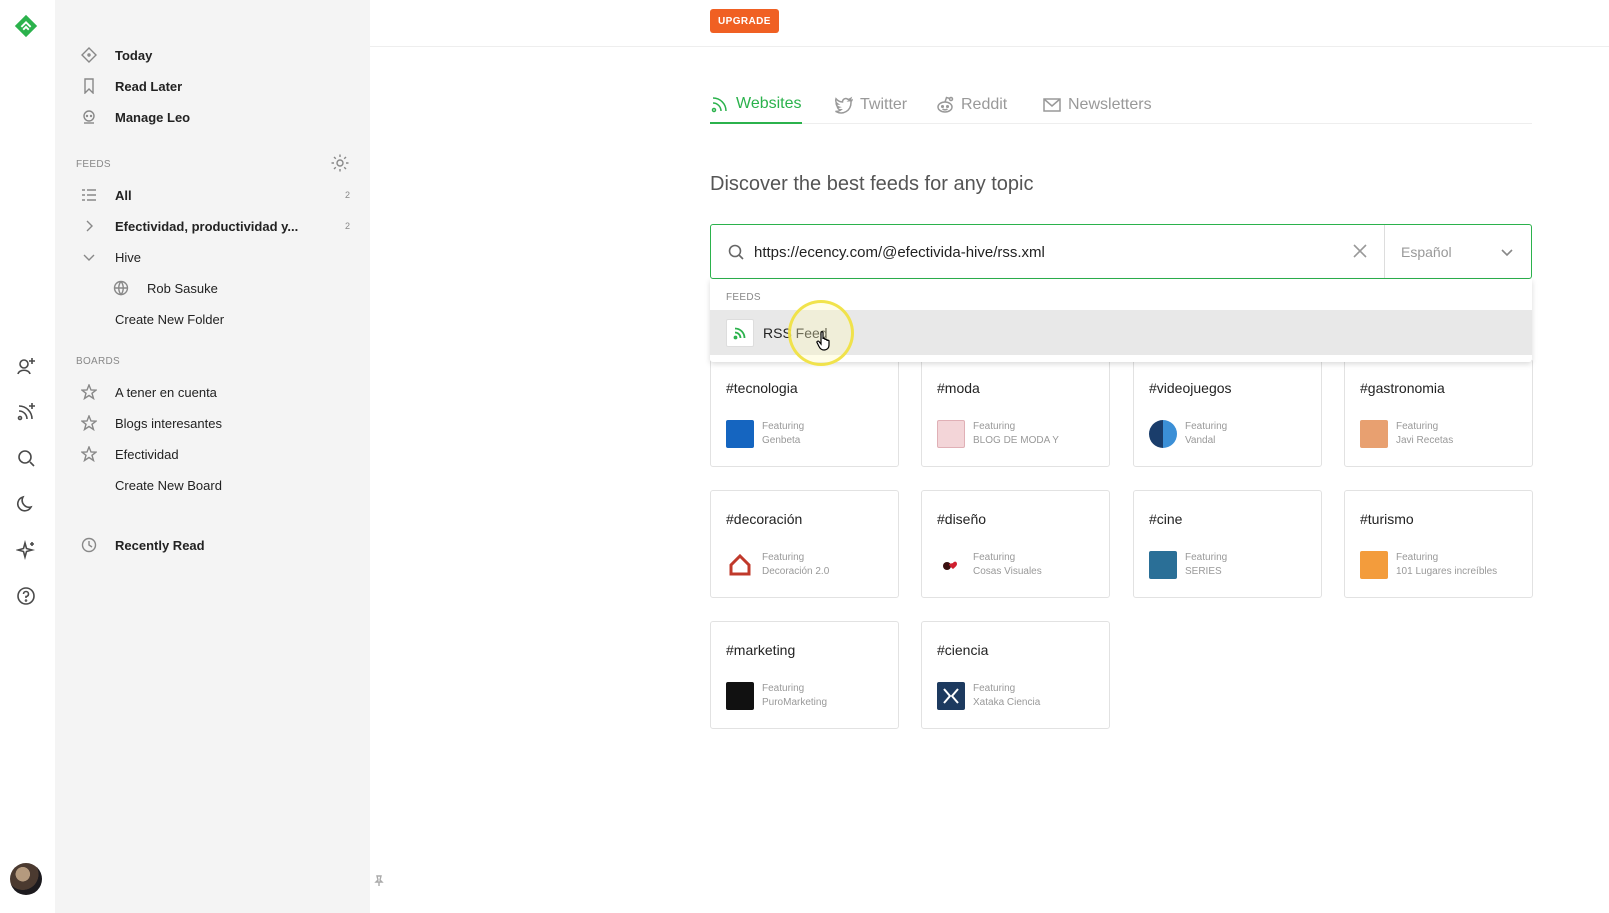 The width and height of the screenshot is (1609, 913). Describe the element at coordinates (379, 880) in the screenshot. I see `pin-icon` at that location.